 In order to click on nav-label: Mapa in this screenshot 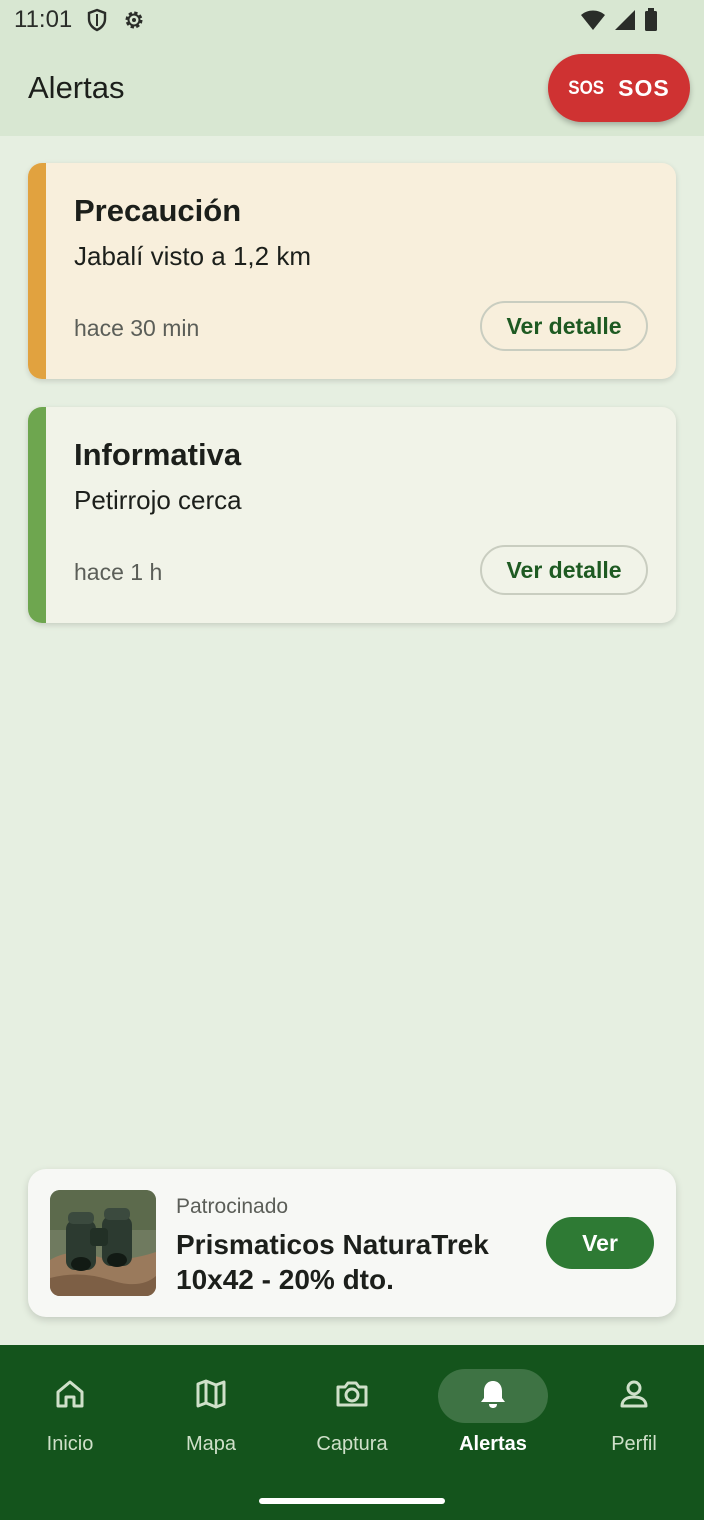, I will do `click(211, 1444)`.